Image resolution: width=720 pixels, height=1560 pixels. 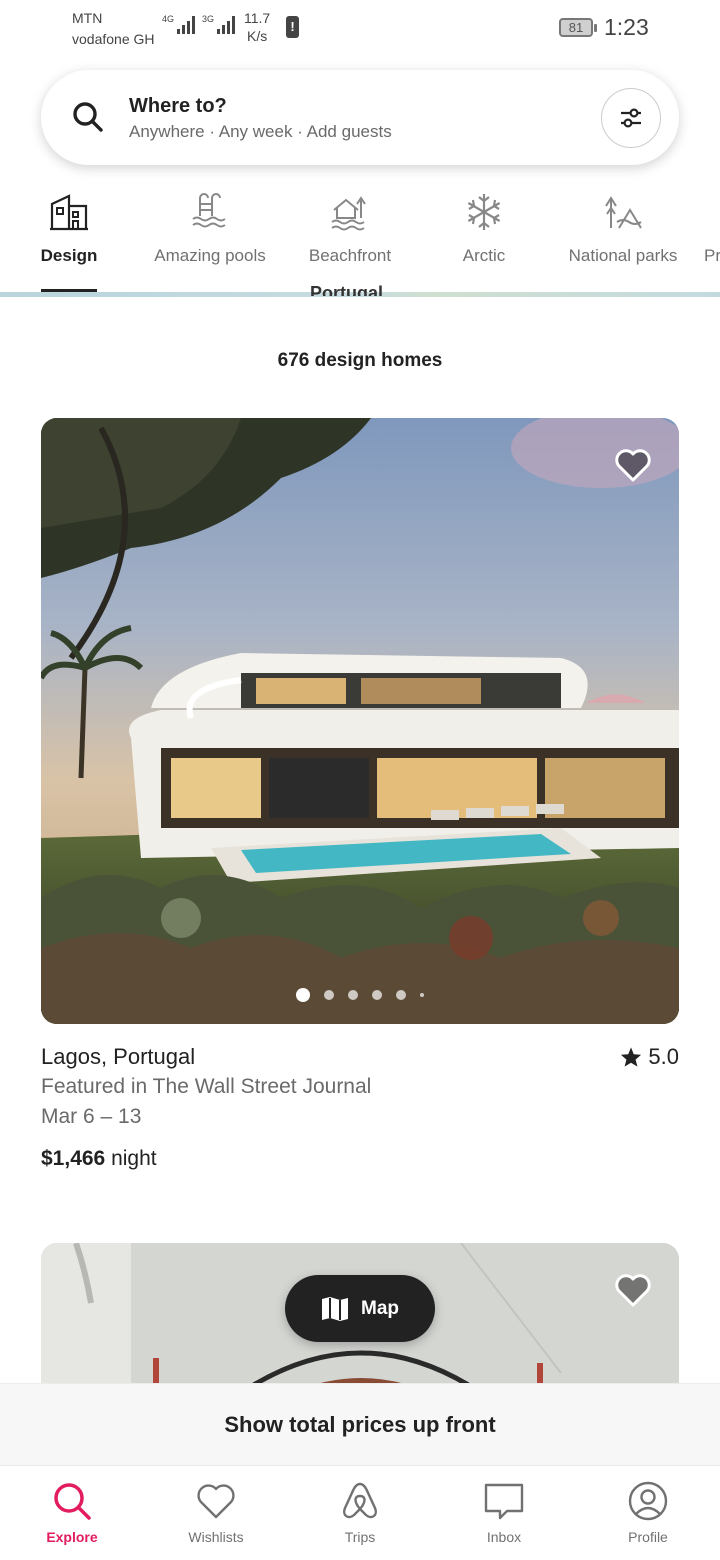 I want to click on battery-icon: 81, so click(x=578, y=27).